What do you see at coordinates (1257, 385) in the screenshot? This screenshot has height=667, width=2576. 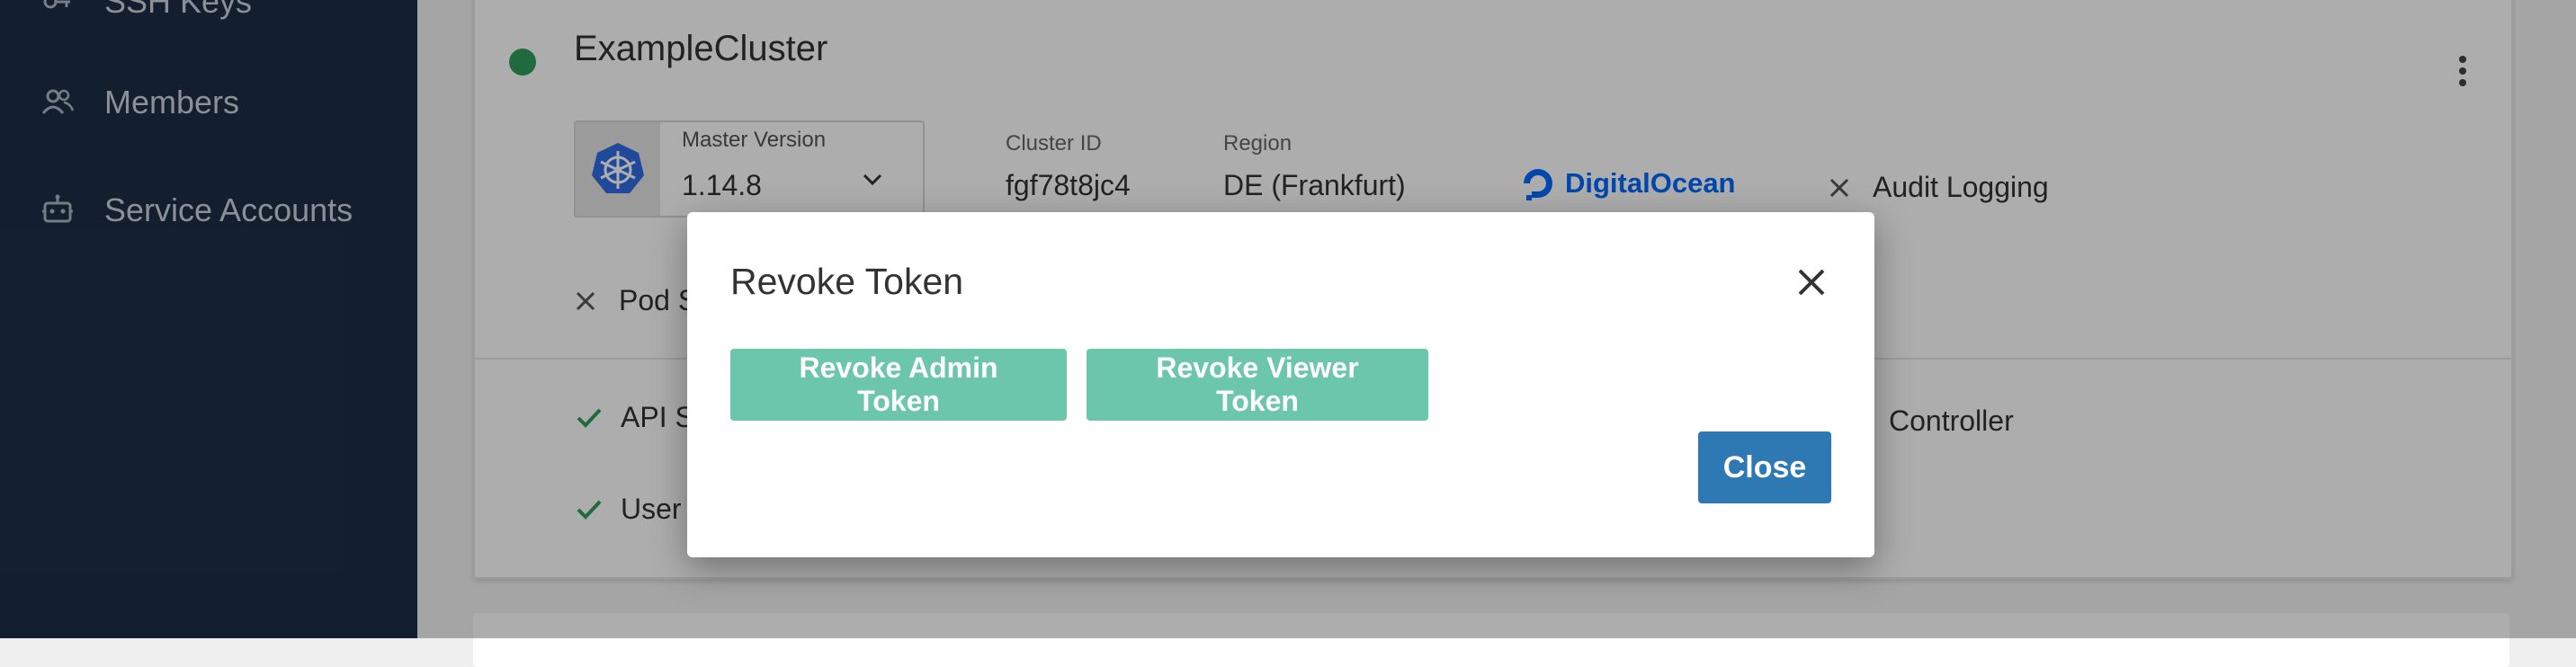 I see `revoke-viewer-token-button: Revoke Viewer Token` at bounding box center [1257, 385].